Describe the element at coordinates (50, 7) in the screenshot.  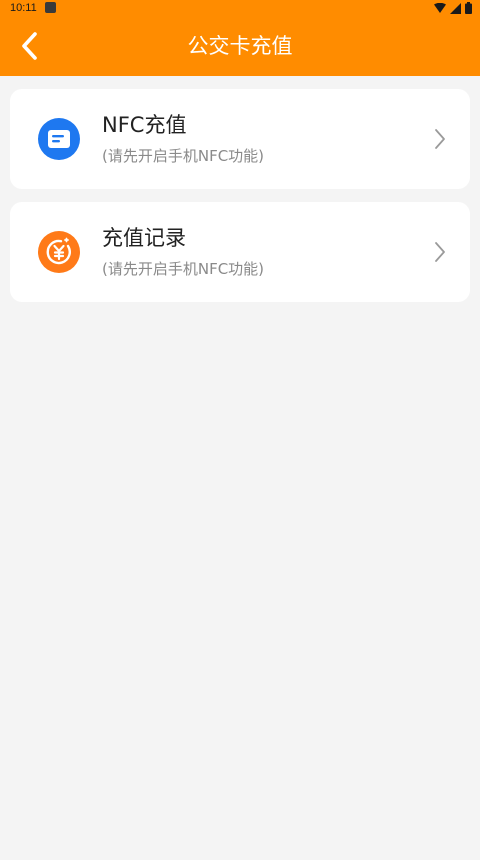
I see `notification-app-icon` at that location.